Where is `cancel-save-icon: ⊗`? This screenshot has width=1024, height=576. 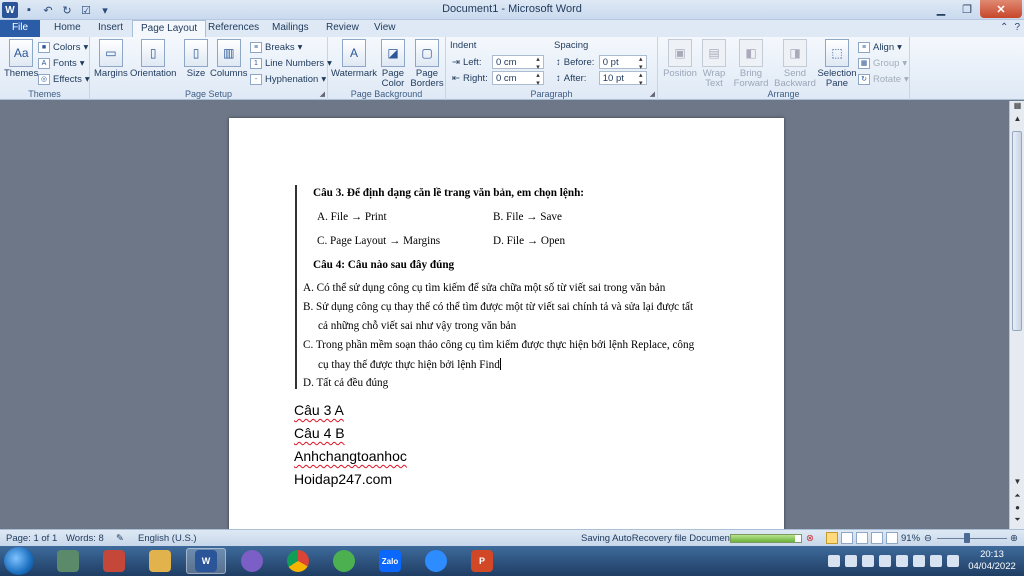
cancel-save-icon: ⊗ is located at coordinates (810, 538).